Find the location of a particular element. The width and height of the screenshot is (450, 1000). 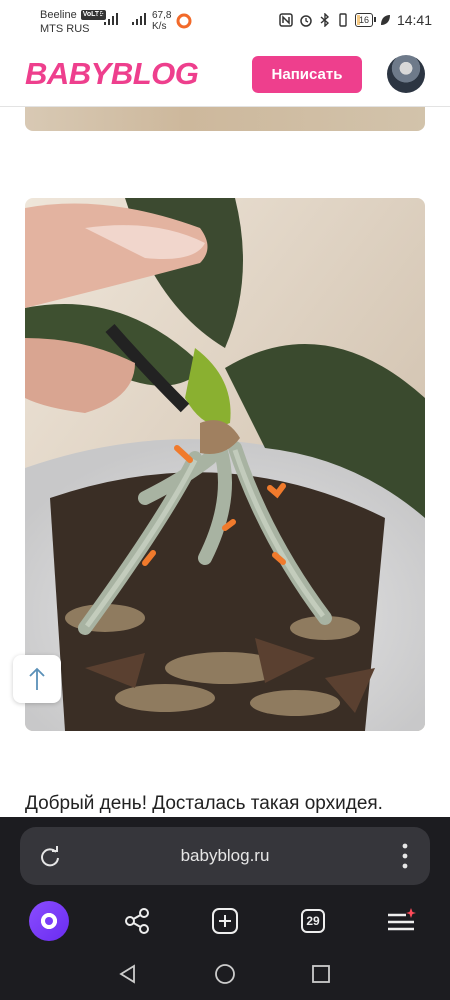

tabs-icon: 29 is located at coordinates (313, 921).